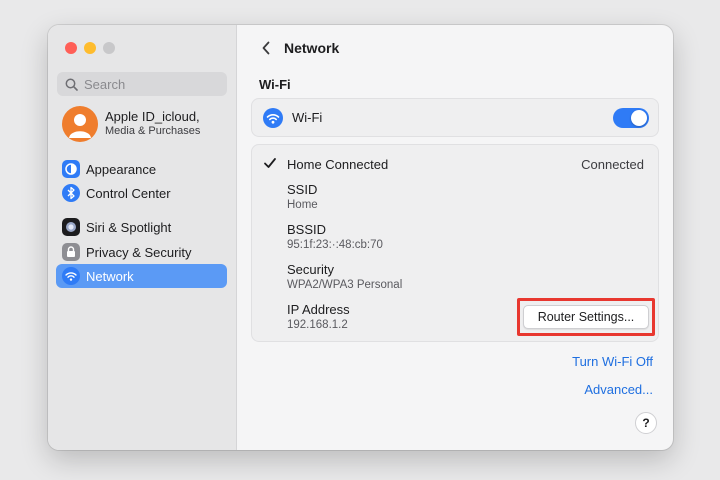 The height and width of the screenshot is (480, 720). What do you see at coordinates (345, 285) in the screenshot?
I see `security-value: WPA2/WPA3 Personal` at bounding box center [345, 285].